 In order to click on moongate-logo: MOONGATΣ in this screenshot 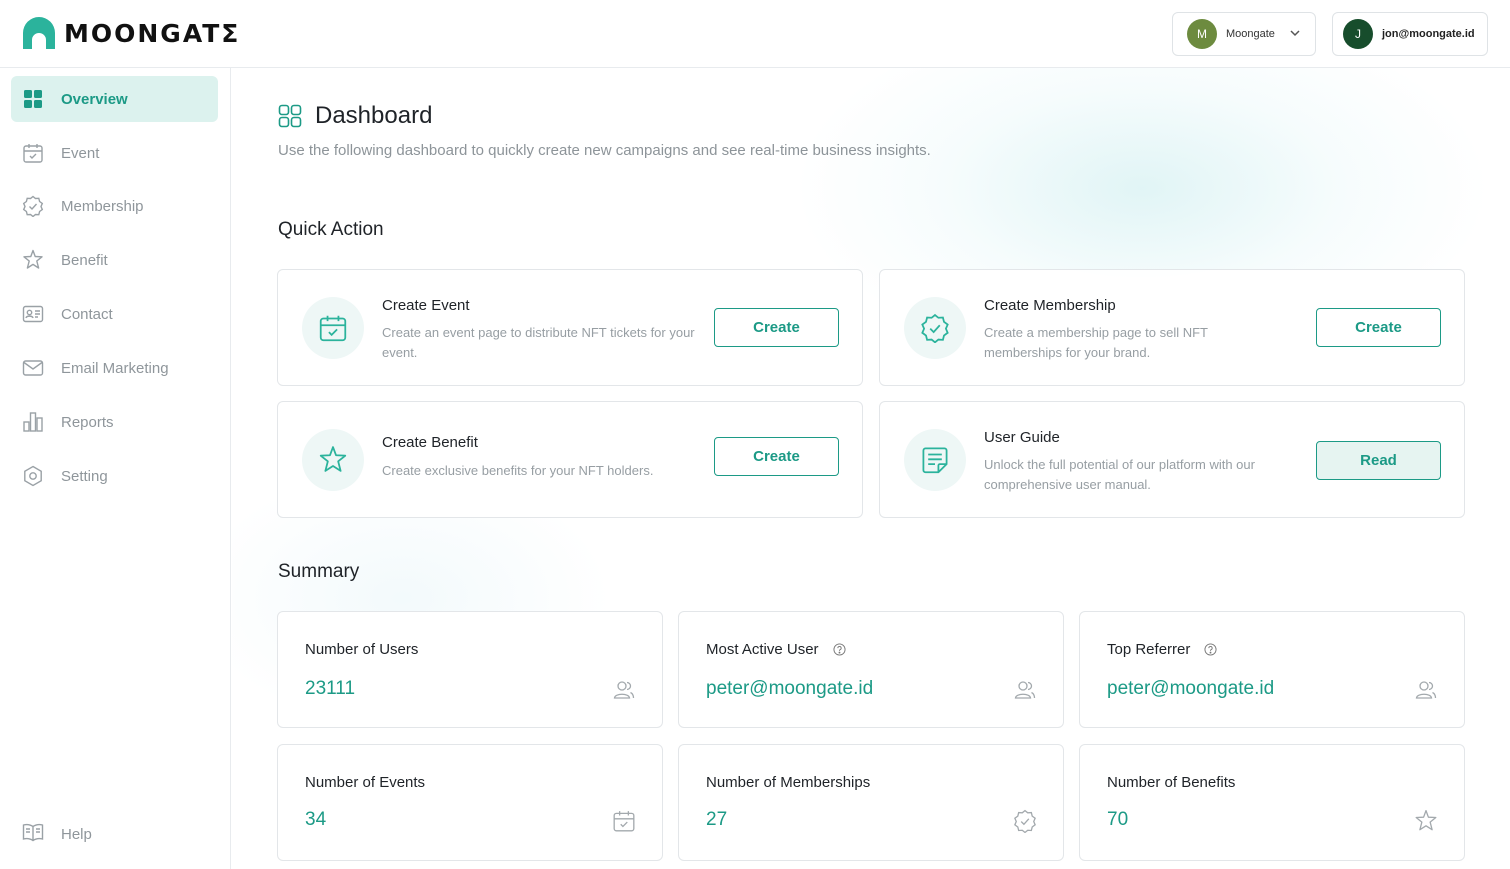, I will do `click(131, 33)`.